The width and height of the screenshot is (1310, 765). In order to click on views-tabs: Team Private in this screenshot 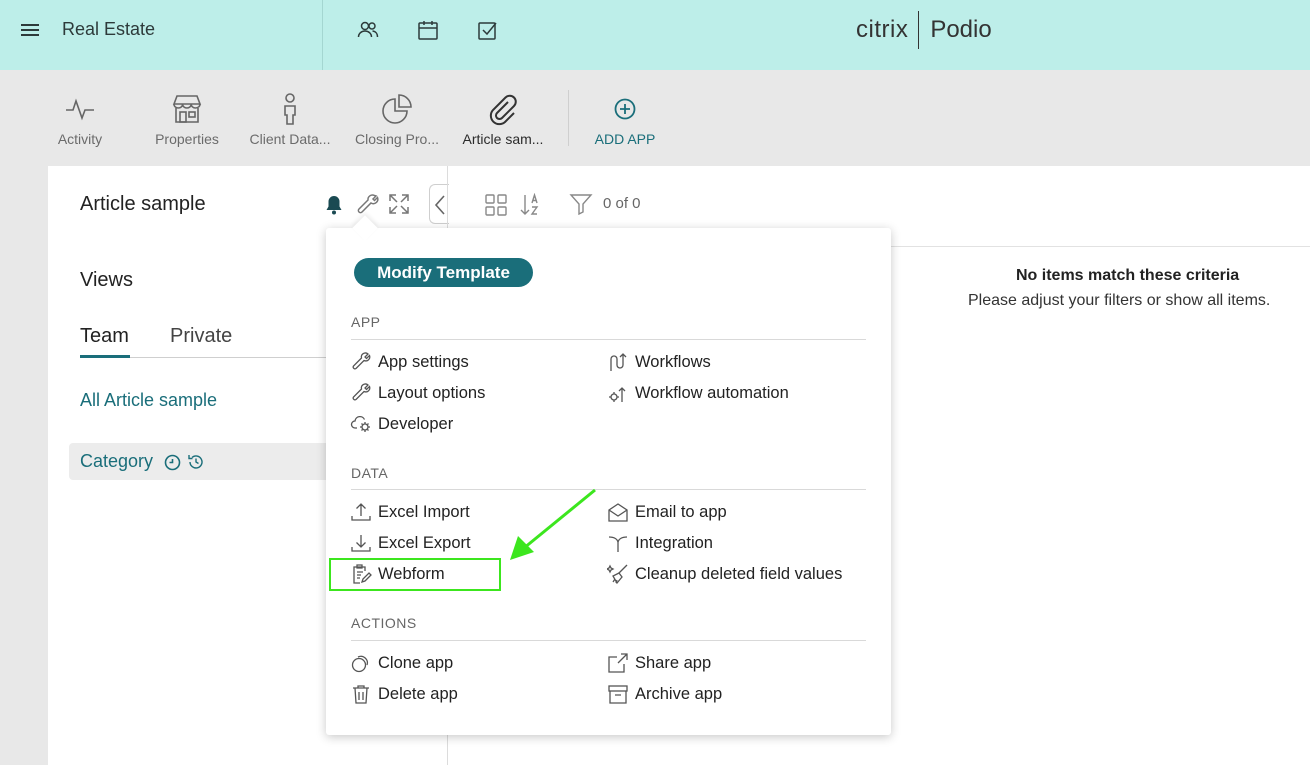, I will do `click(203, 341)`.